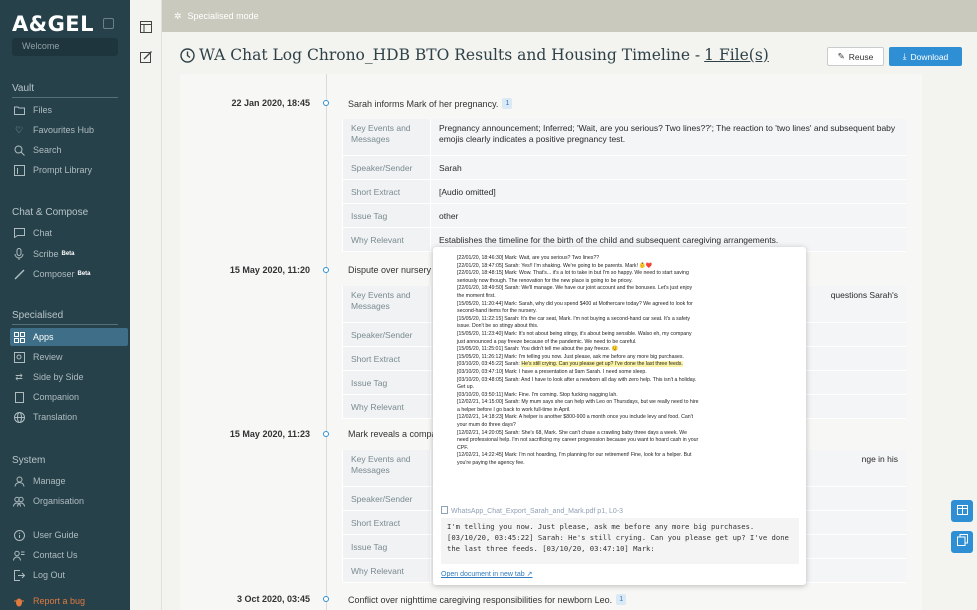 Image resolution: width=977 pixels, height=610 pixels. I want to click on sidebar-item-favourites: ♡ Favourites Hub, so click(70, 130).